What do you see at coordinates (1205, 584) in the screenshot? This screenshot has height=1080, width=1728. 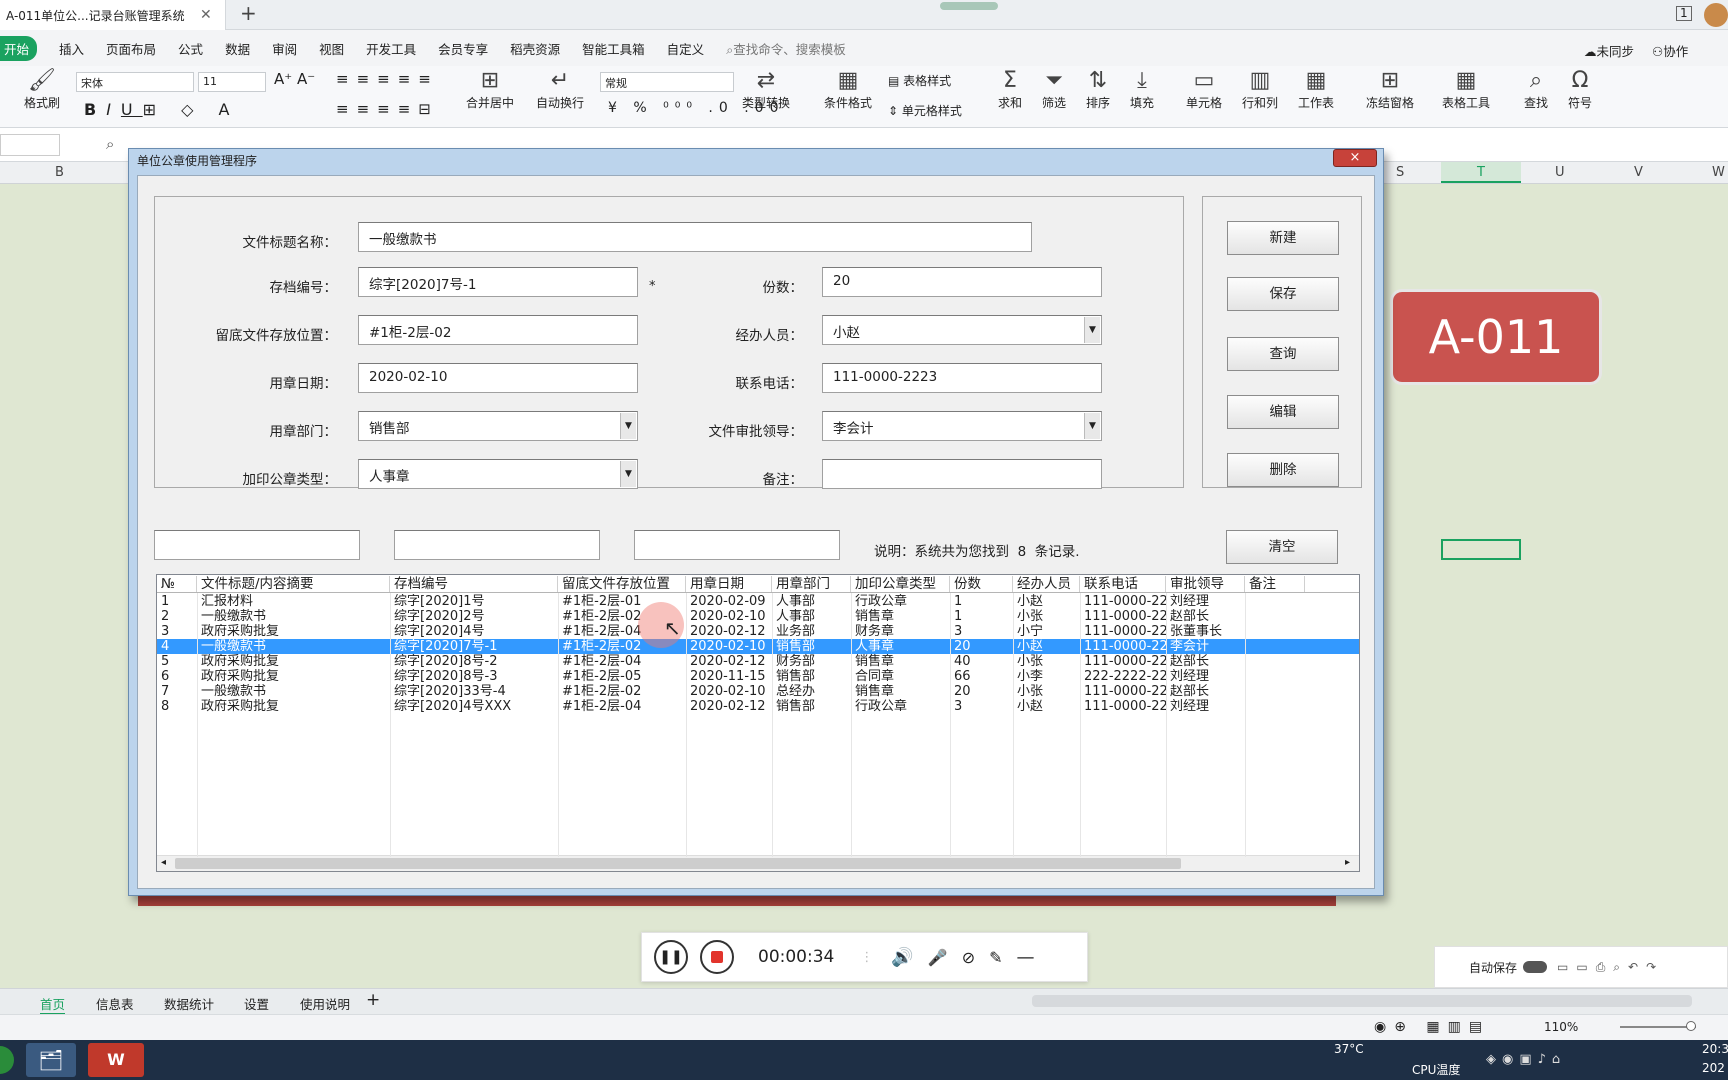 I see `list-header-cell: 审批领导` at bounding box center [1205, 584].